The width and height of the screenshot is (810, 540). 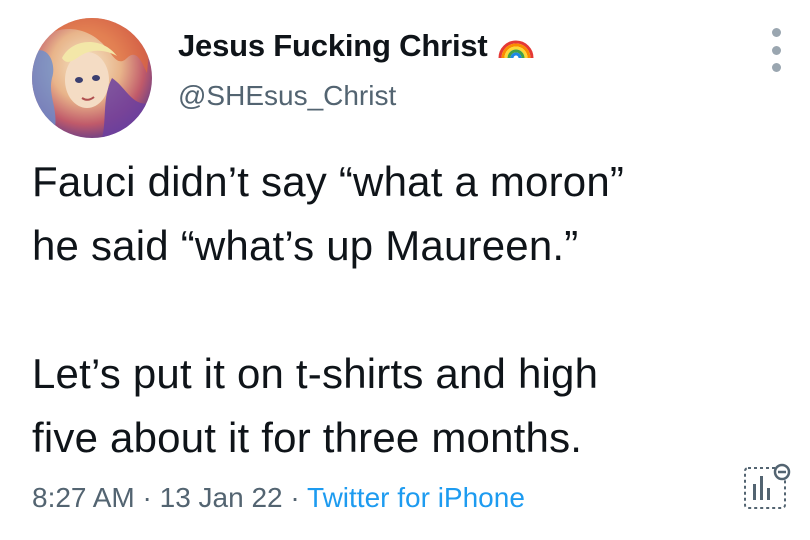 What do you see at coordinates (83, 497) in the screenshot?
I see `tweet-time: 8:27 AM` at bounding box center [83, 497].